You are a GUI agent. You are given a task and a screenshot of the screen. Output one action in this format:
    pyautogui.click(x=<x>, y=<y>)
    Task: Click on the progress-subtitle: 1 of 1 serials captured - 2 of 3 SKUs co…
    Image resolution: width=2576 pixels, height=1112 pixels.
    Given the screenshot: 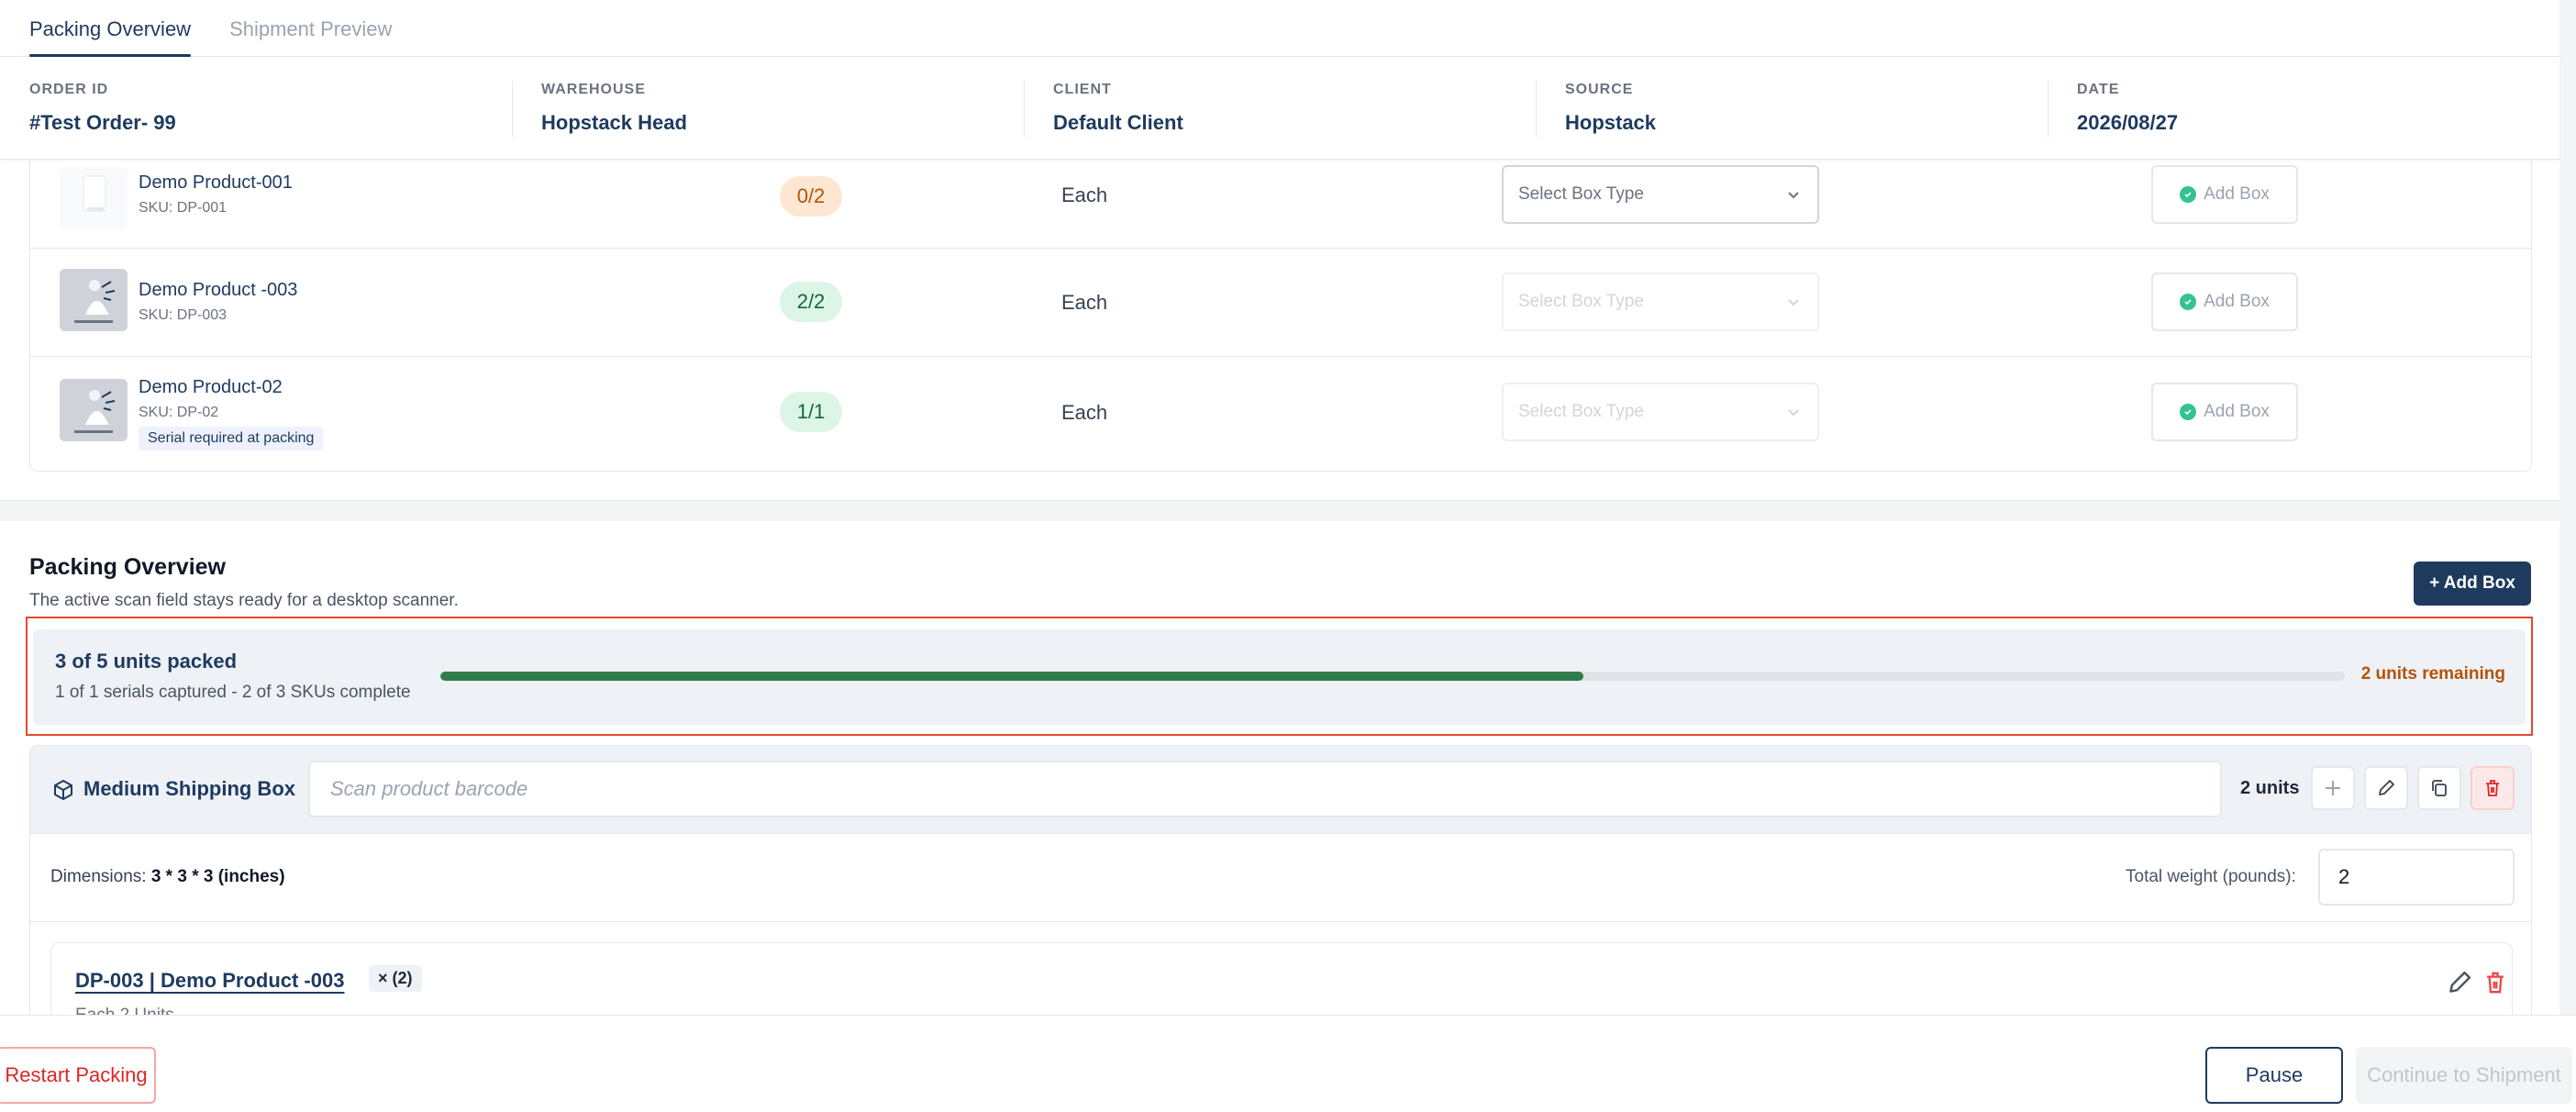 What is the action you would take?
    pyautogui.click(x=233, y=693)
    